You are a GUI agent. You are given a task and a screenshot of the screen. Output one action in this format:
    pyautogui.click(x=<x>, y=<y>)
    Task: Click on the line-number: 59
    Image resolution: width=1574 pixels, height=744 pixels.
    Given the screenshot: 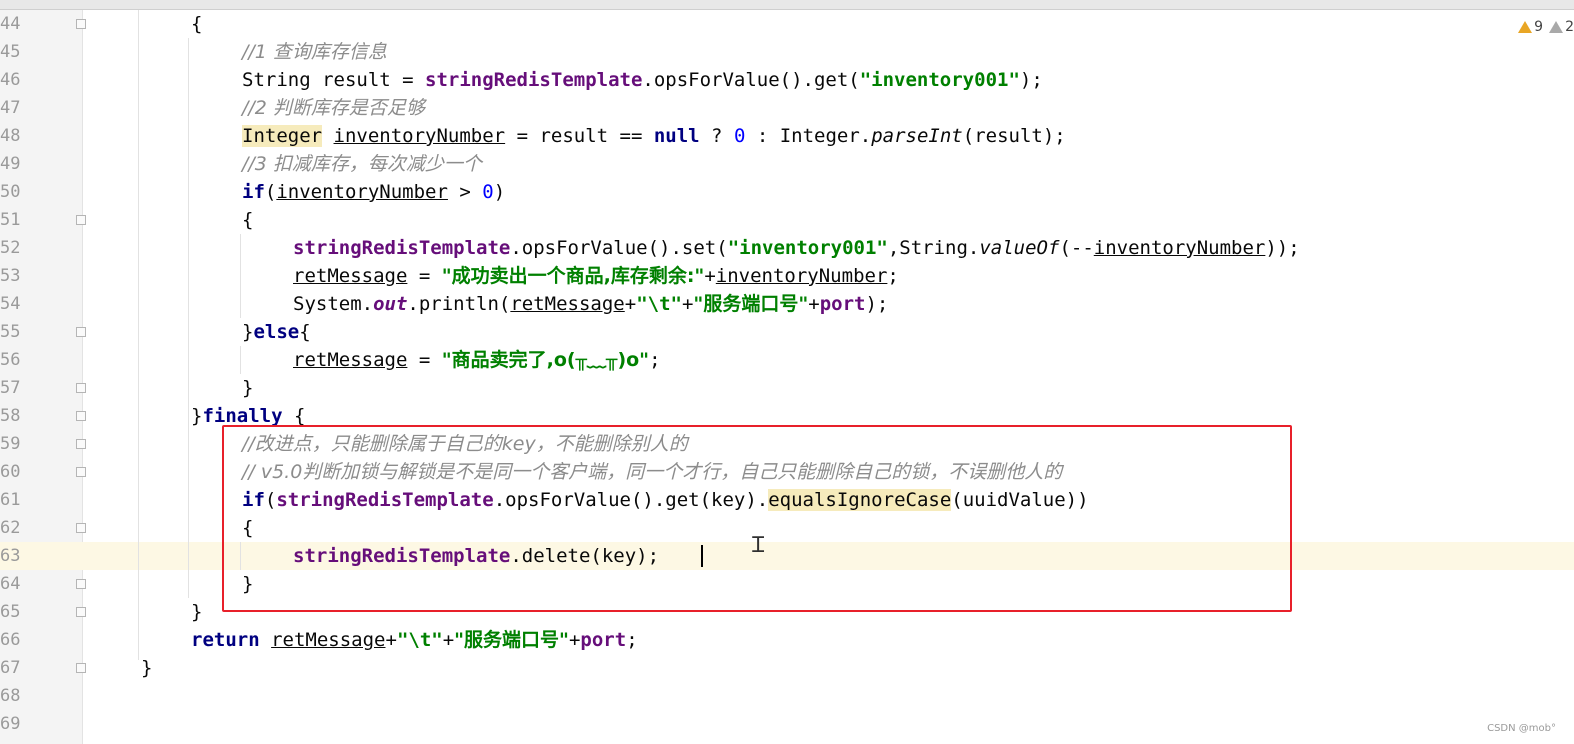 What is the action you would take?
    pyautogui.click(x=10, y=444)
    